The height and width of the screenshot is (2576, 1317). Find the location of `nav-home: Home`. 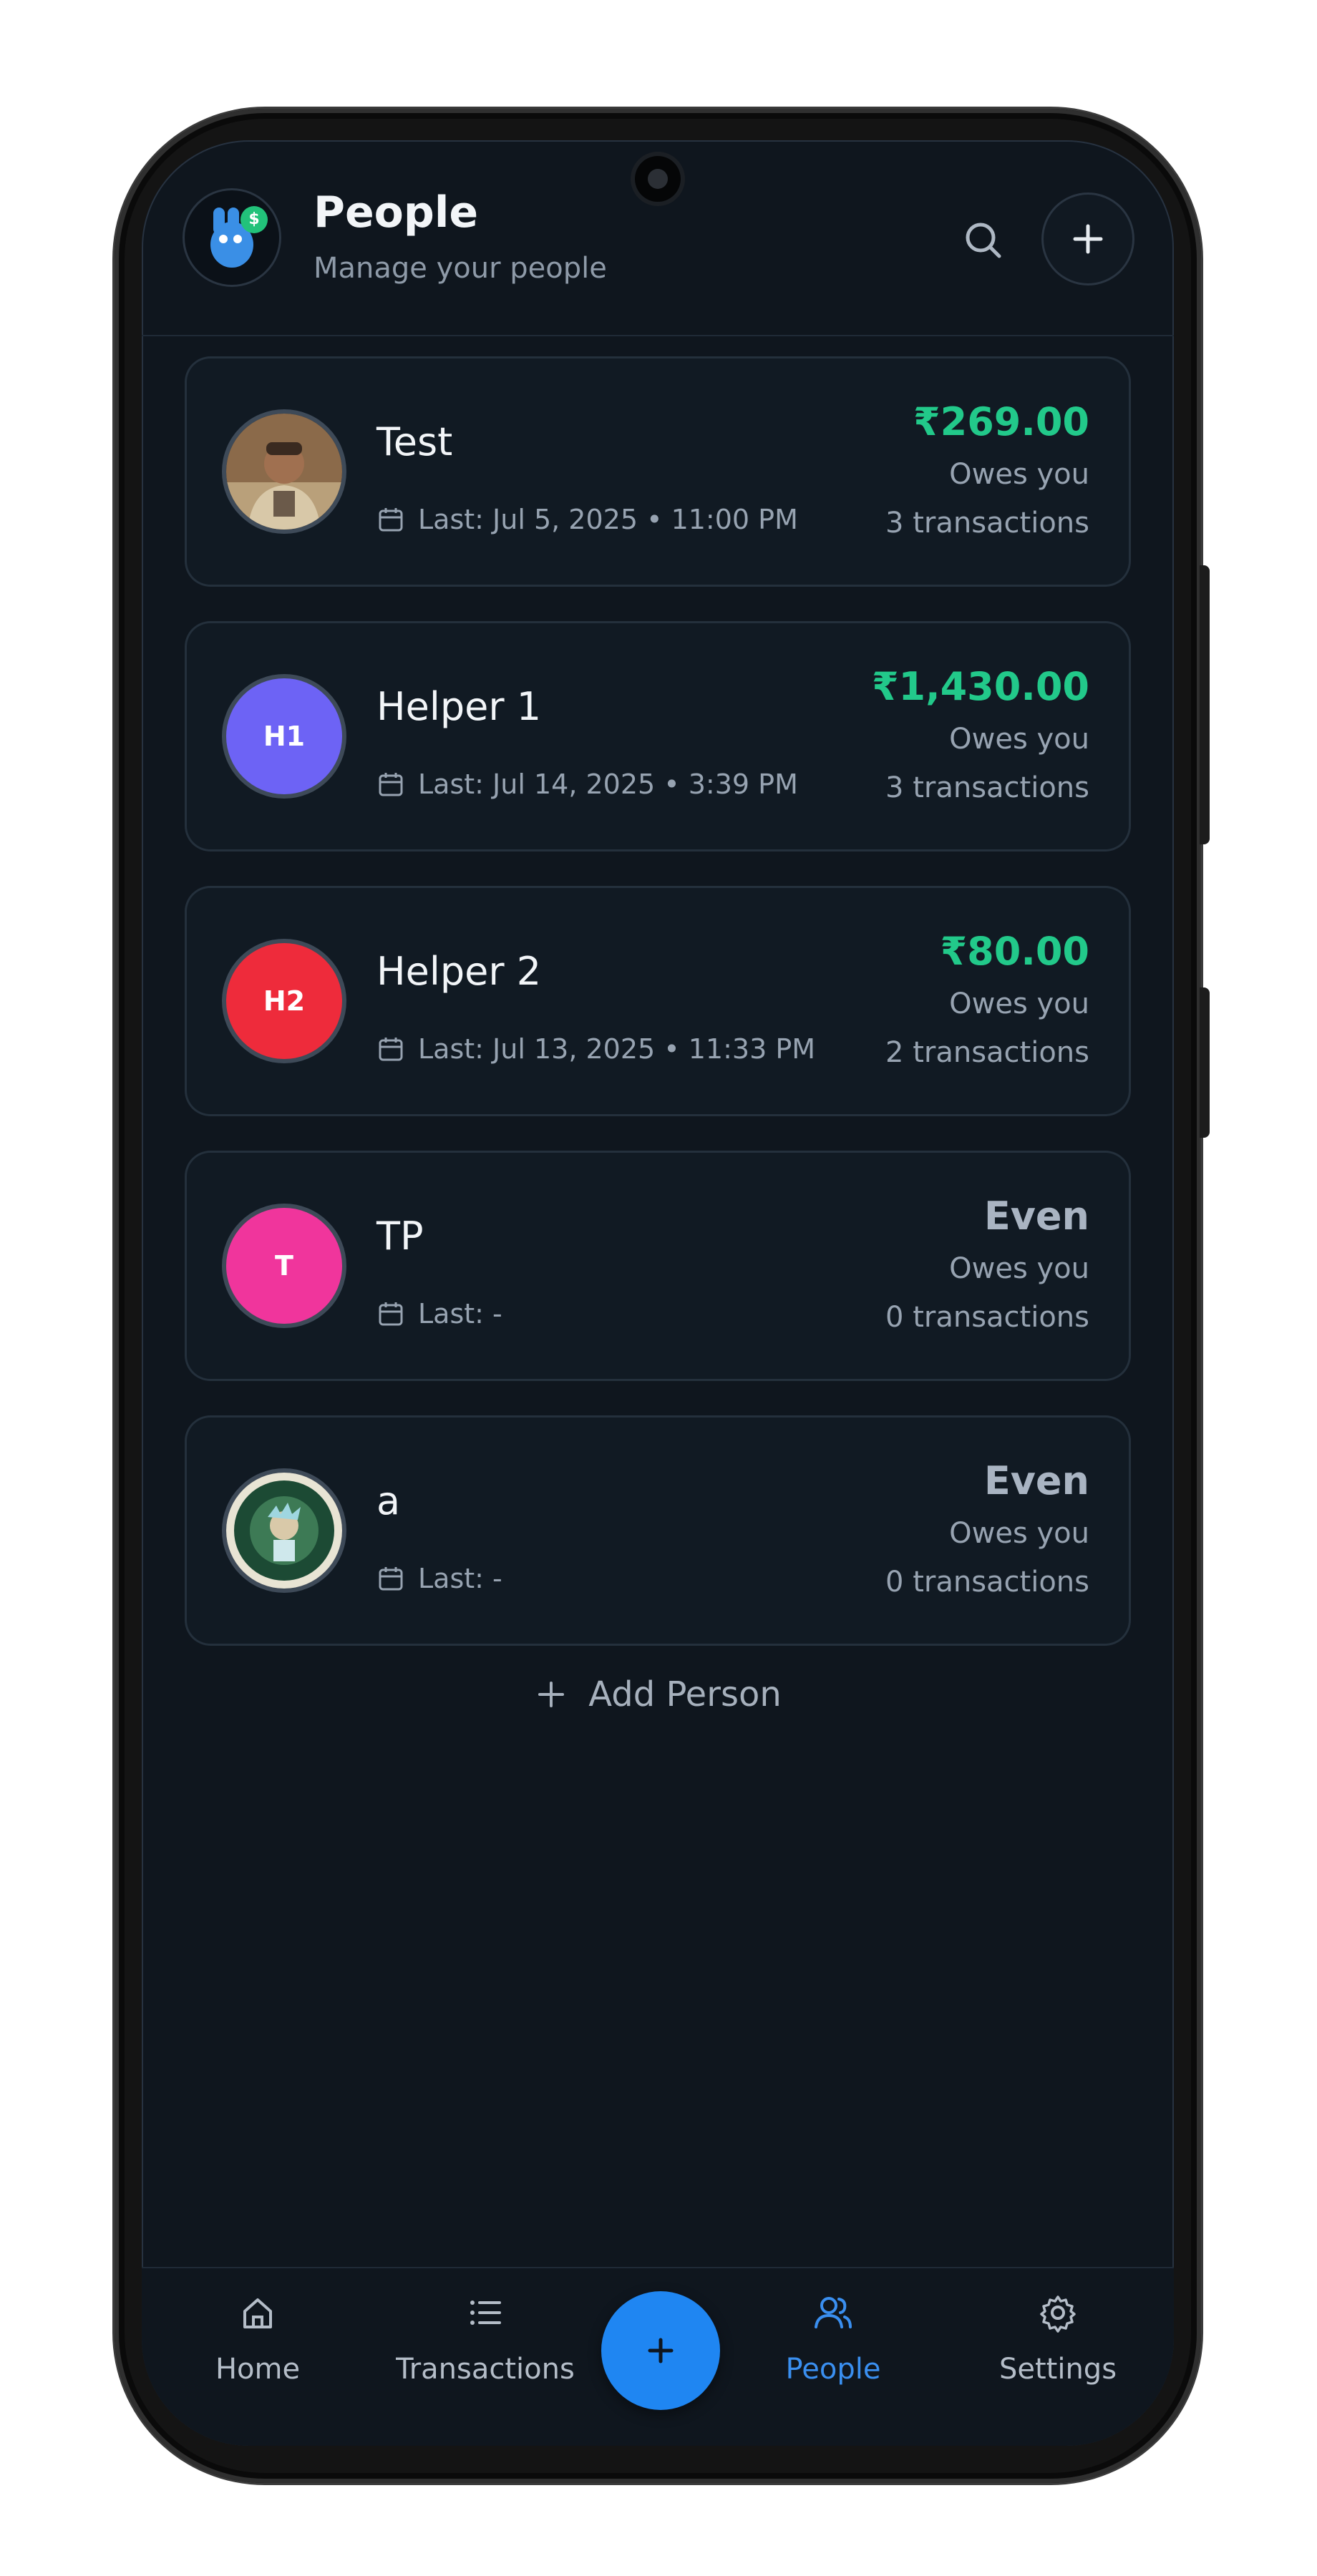

nav-home: Home is located at coordinates (258, 2338).